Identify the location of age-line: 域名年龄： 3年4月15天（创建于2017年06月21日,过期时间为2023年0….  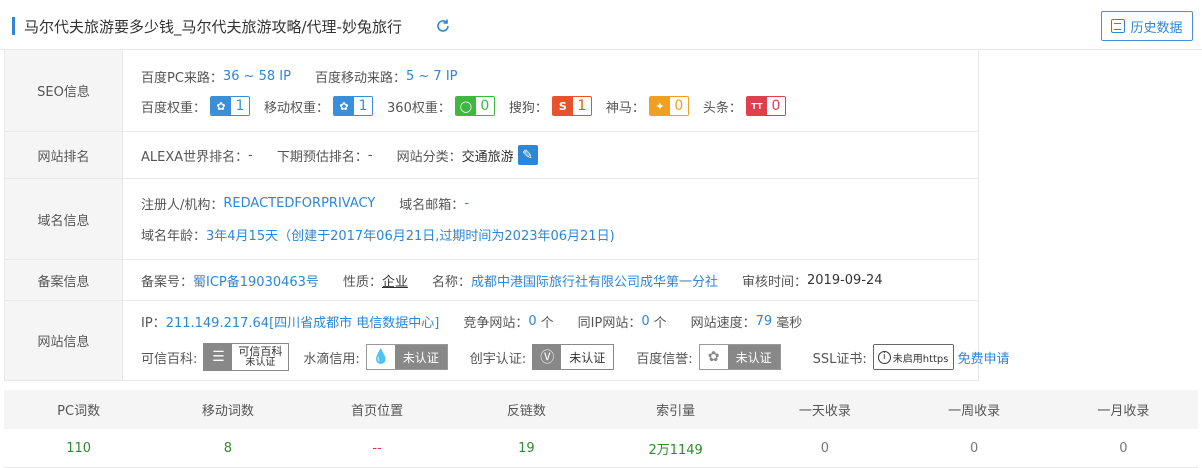
(378, 234).